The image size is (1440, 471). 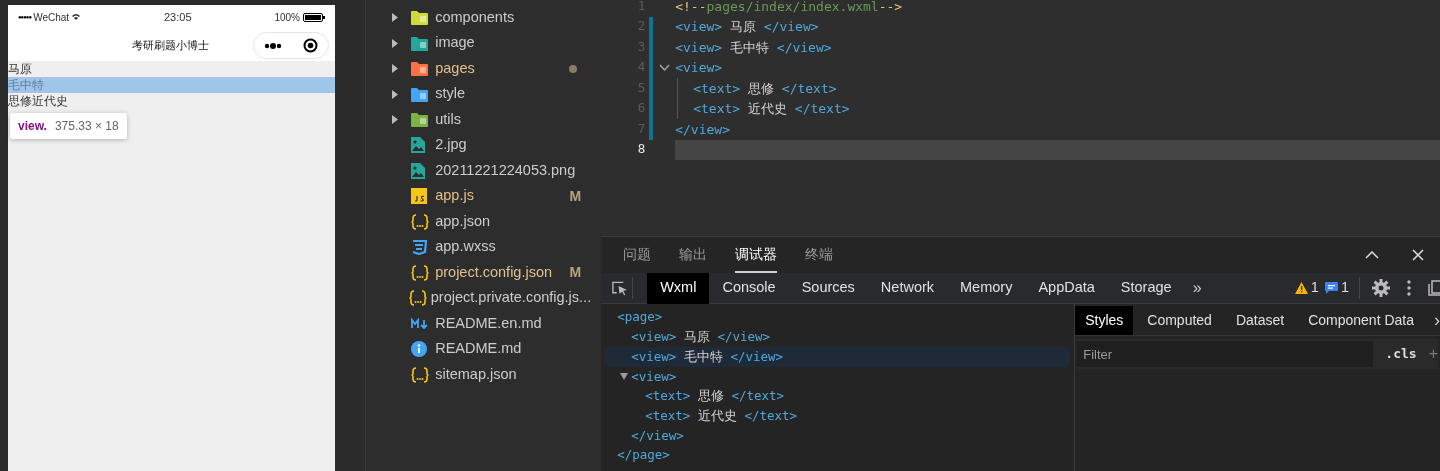 What do you see at coordinates (1372, 255) in the screenshot?
I see `chevron-up-icon` at bounding box center [1372, 255].